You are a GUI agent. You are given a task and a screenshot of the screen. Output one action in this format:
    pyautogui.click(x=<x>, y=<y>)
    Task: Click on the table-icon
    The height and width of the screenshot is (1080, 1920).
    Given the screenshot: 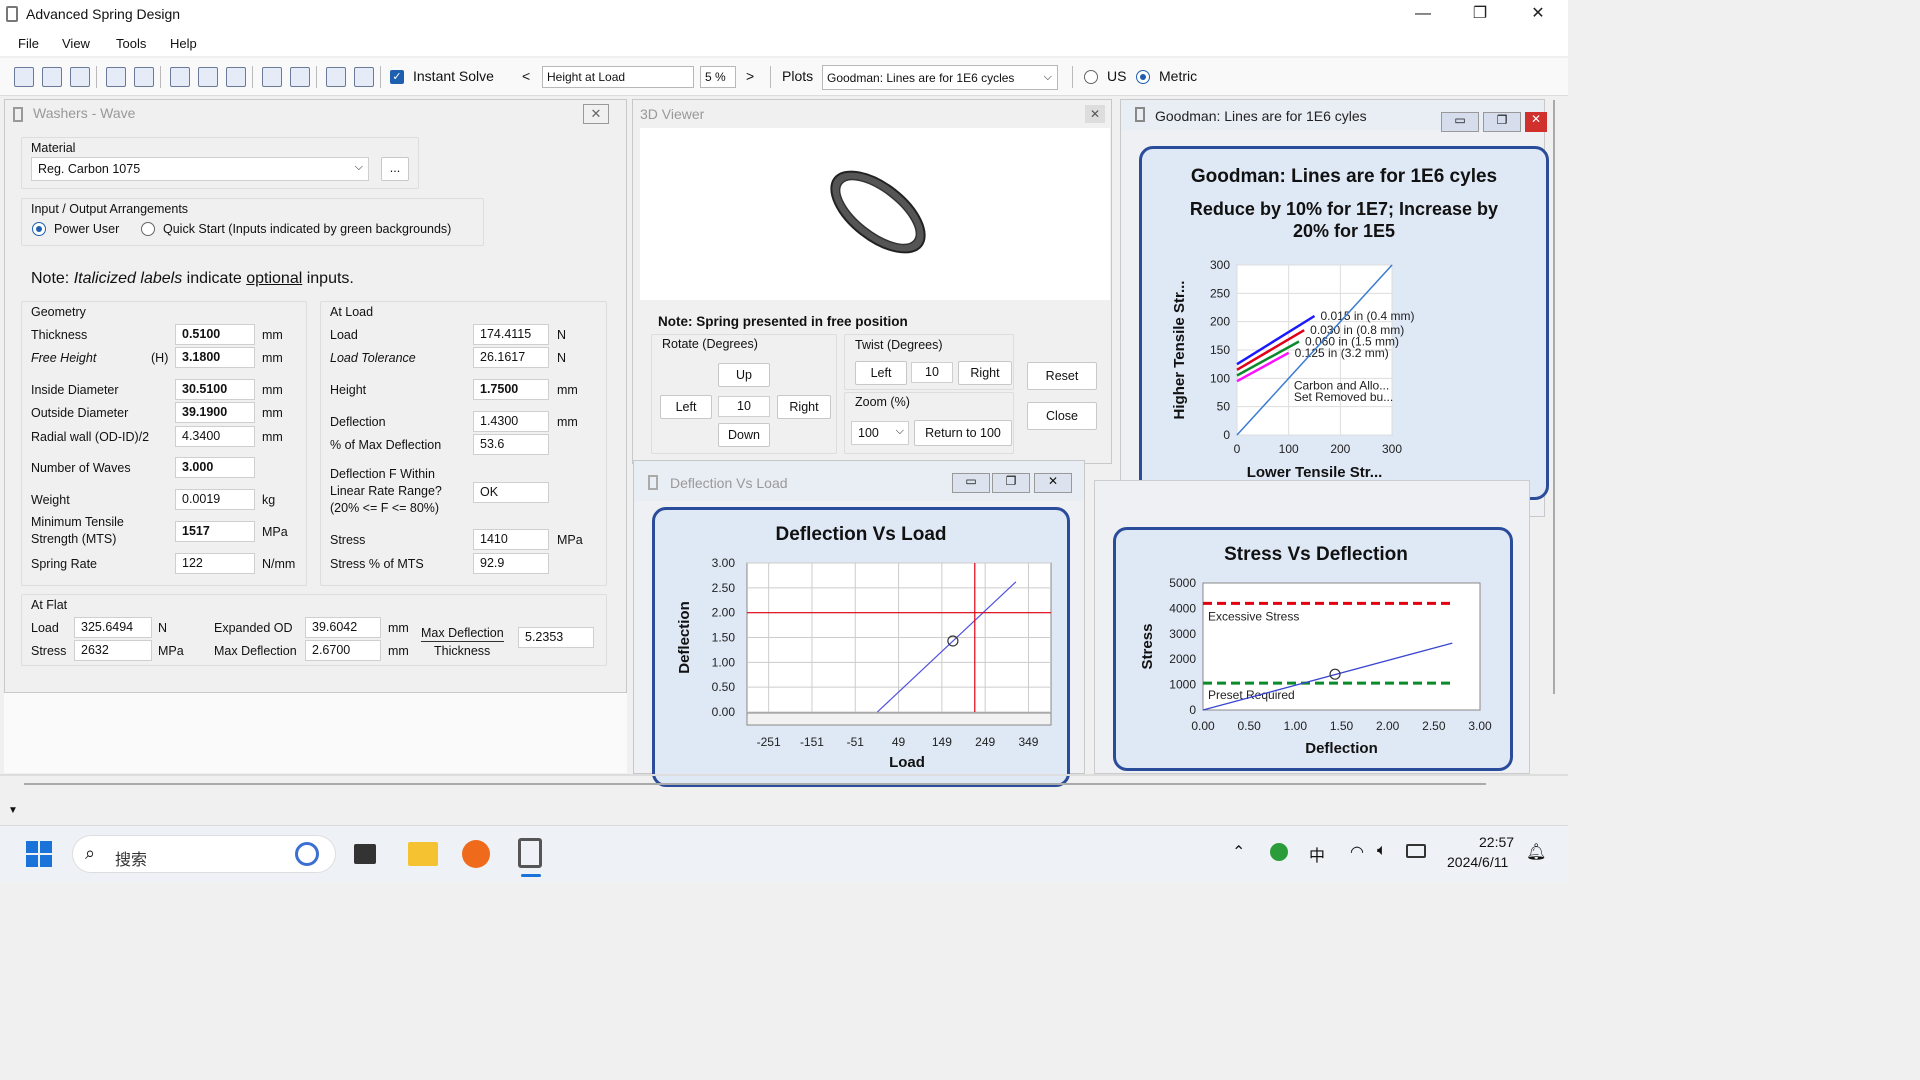 What is the action you would take?
    pyautogui.click(x=300, y=77)
    